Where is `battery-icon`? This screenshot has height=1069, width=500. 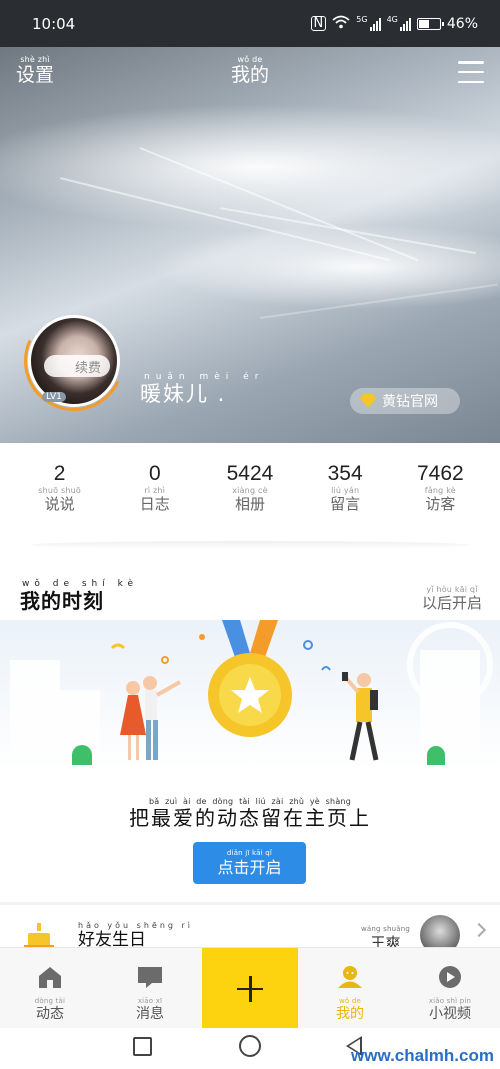 battery-icon is located at coordinates (430, 23).